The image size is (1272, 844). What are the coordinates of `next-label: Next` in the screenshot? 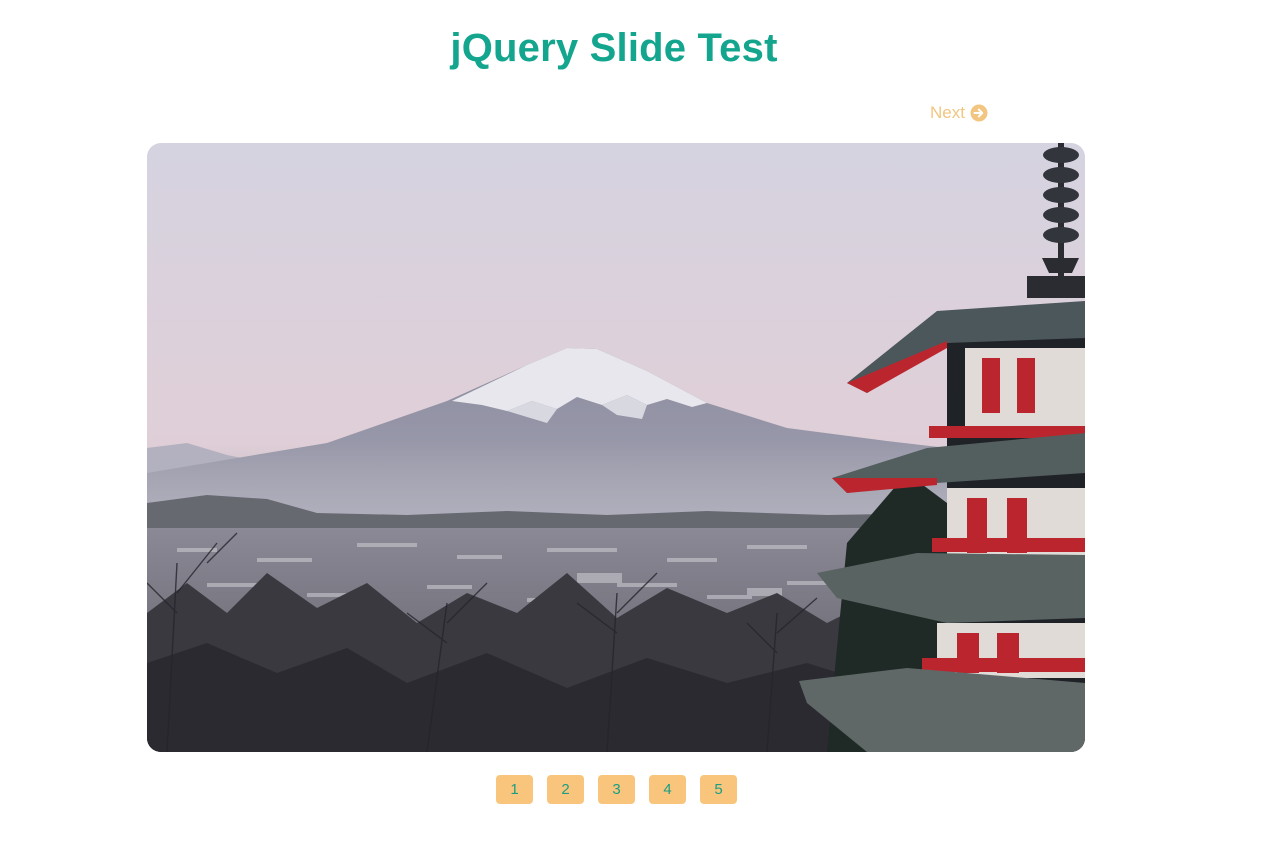 It's located at (947, 112).